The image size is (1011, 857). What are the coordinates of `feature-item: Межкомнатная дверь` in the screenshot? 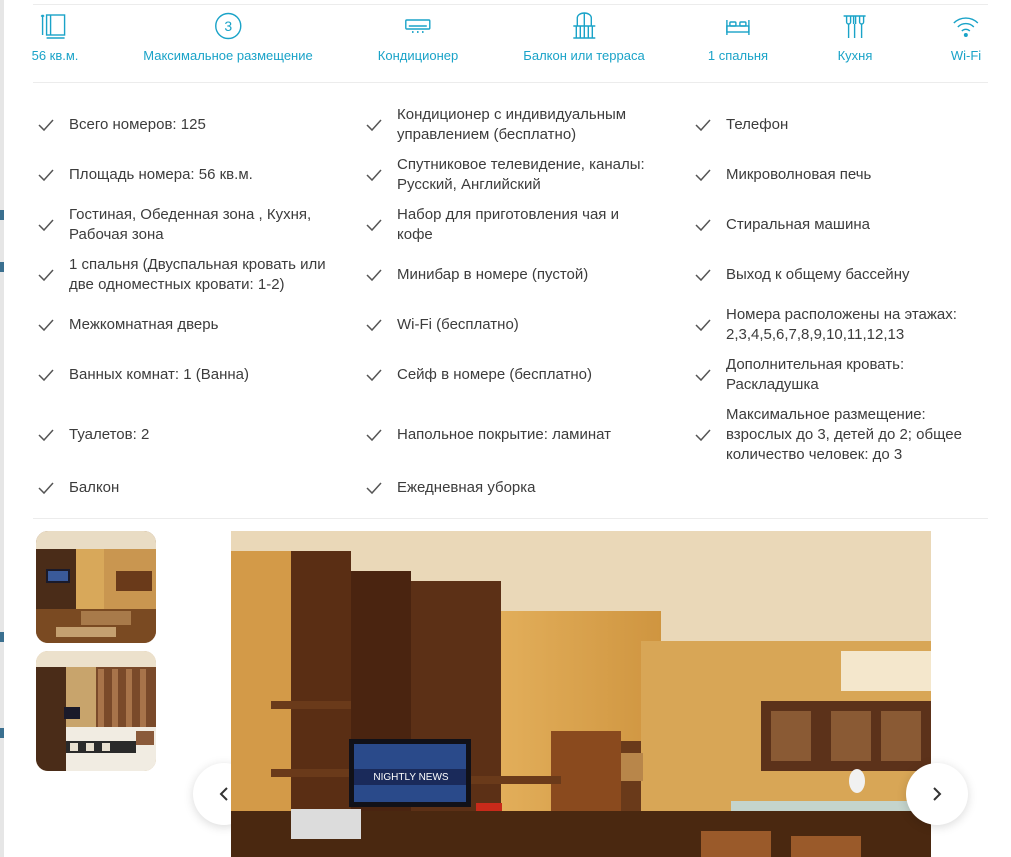 It's located at (127, 325).